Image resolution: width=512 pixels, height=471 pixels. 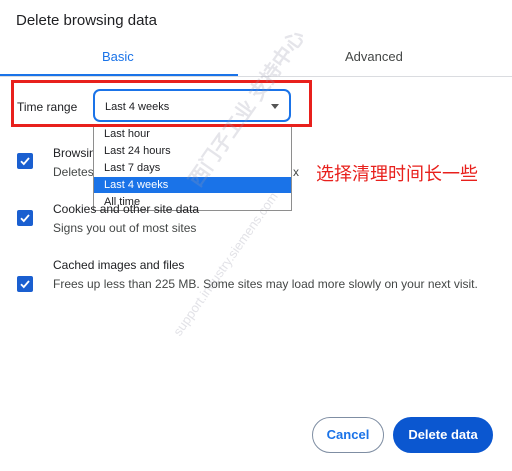 What do you see at coordinates (374, 56) in the screenshot?
I see `tab-advanced: Advanced` at bounding box center [374, 56].